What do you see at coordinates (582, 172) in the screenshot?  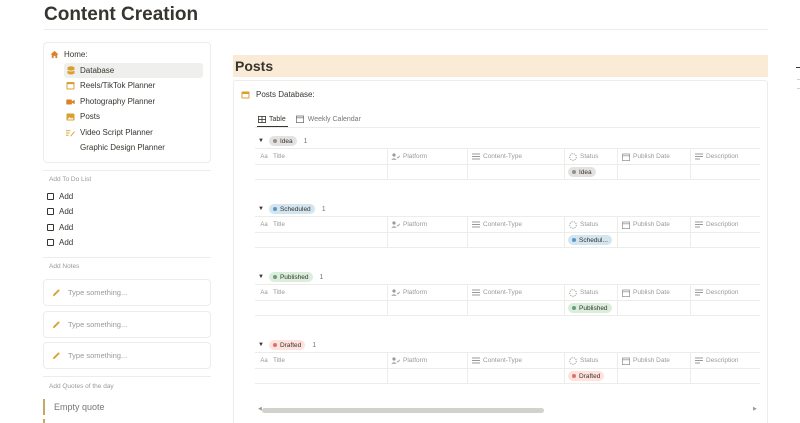 I see `status-badge: Idea` at bounding box center [582, 172].